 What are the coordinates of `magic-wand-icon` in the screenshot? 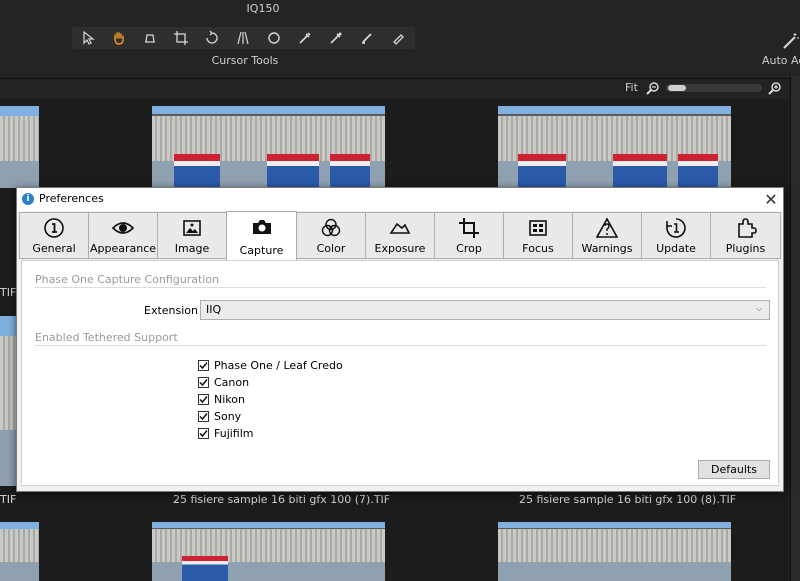 It's located at (790, 41).